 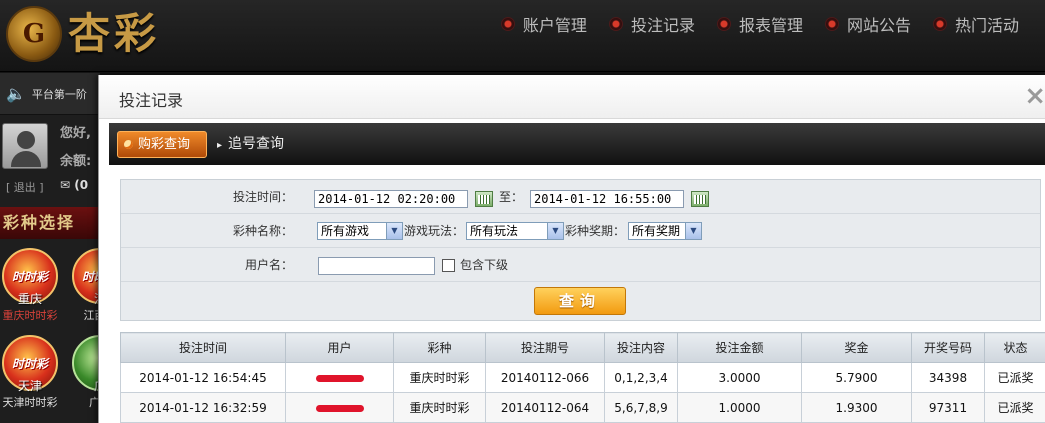 I want to click on lottery-section-title: 彩种选择, so click(x=50, y=223).